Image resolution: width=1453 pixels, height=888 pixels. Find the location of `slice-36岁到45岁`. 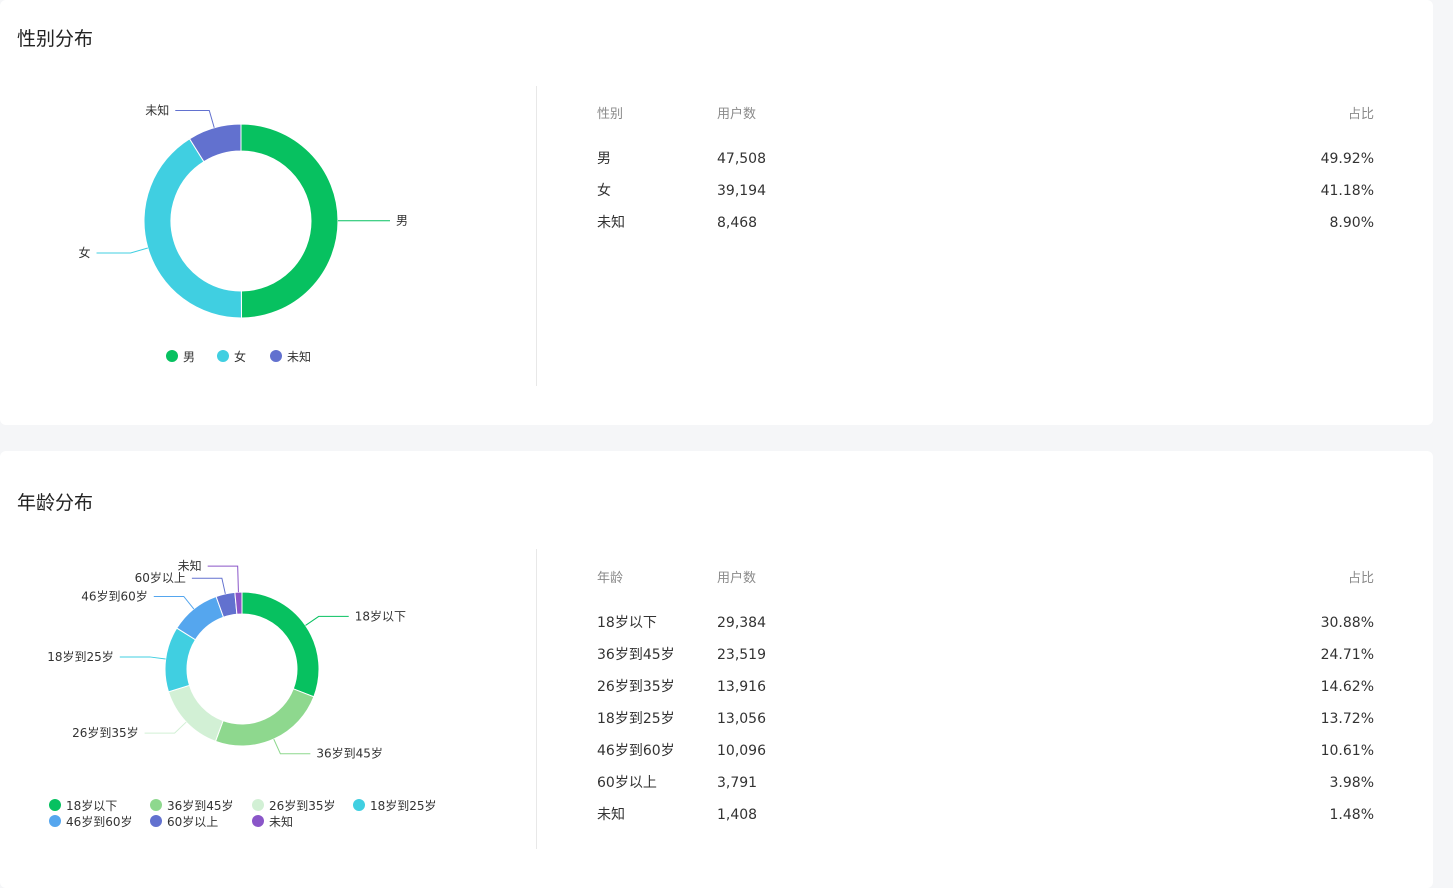

slice-36岁到45岁 is located at coordinates (264, 717).